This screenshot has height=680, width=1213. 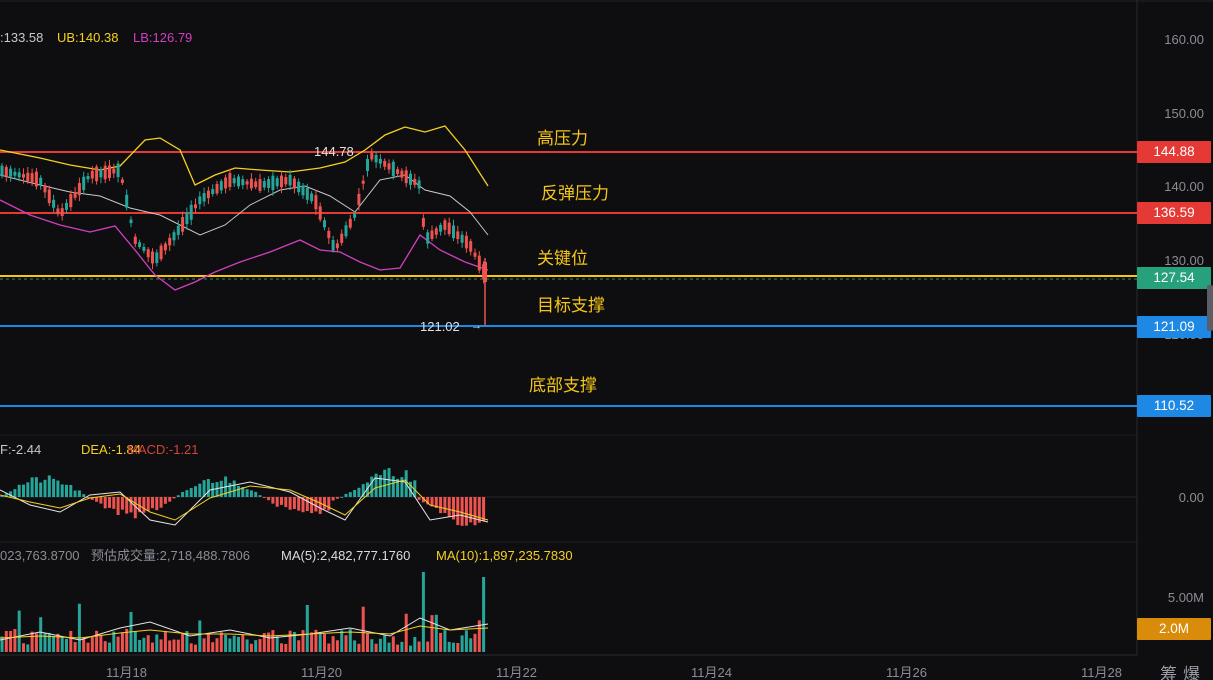 What do you see at coordinates (1185, 597) in the screenshot?
I see `volume-axis-label: 5.00M` at bounding box center [1185, 597].